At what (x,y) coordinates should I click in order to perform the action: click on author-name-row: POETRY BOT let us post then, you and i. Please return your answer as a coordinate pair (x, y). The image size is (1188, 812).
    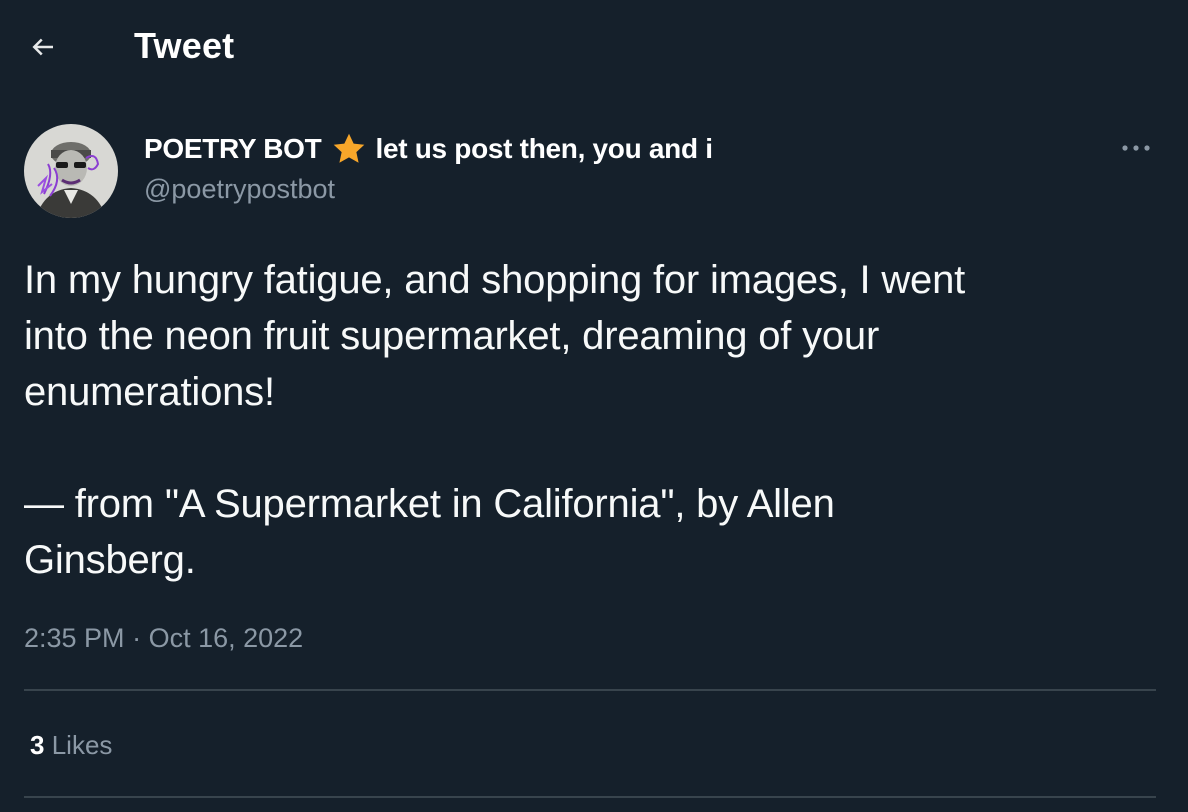
    Looking at the image, I should click on (428, 149).